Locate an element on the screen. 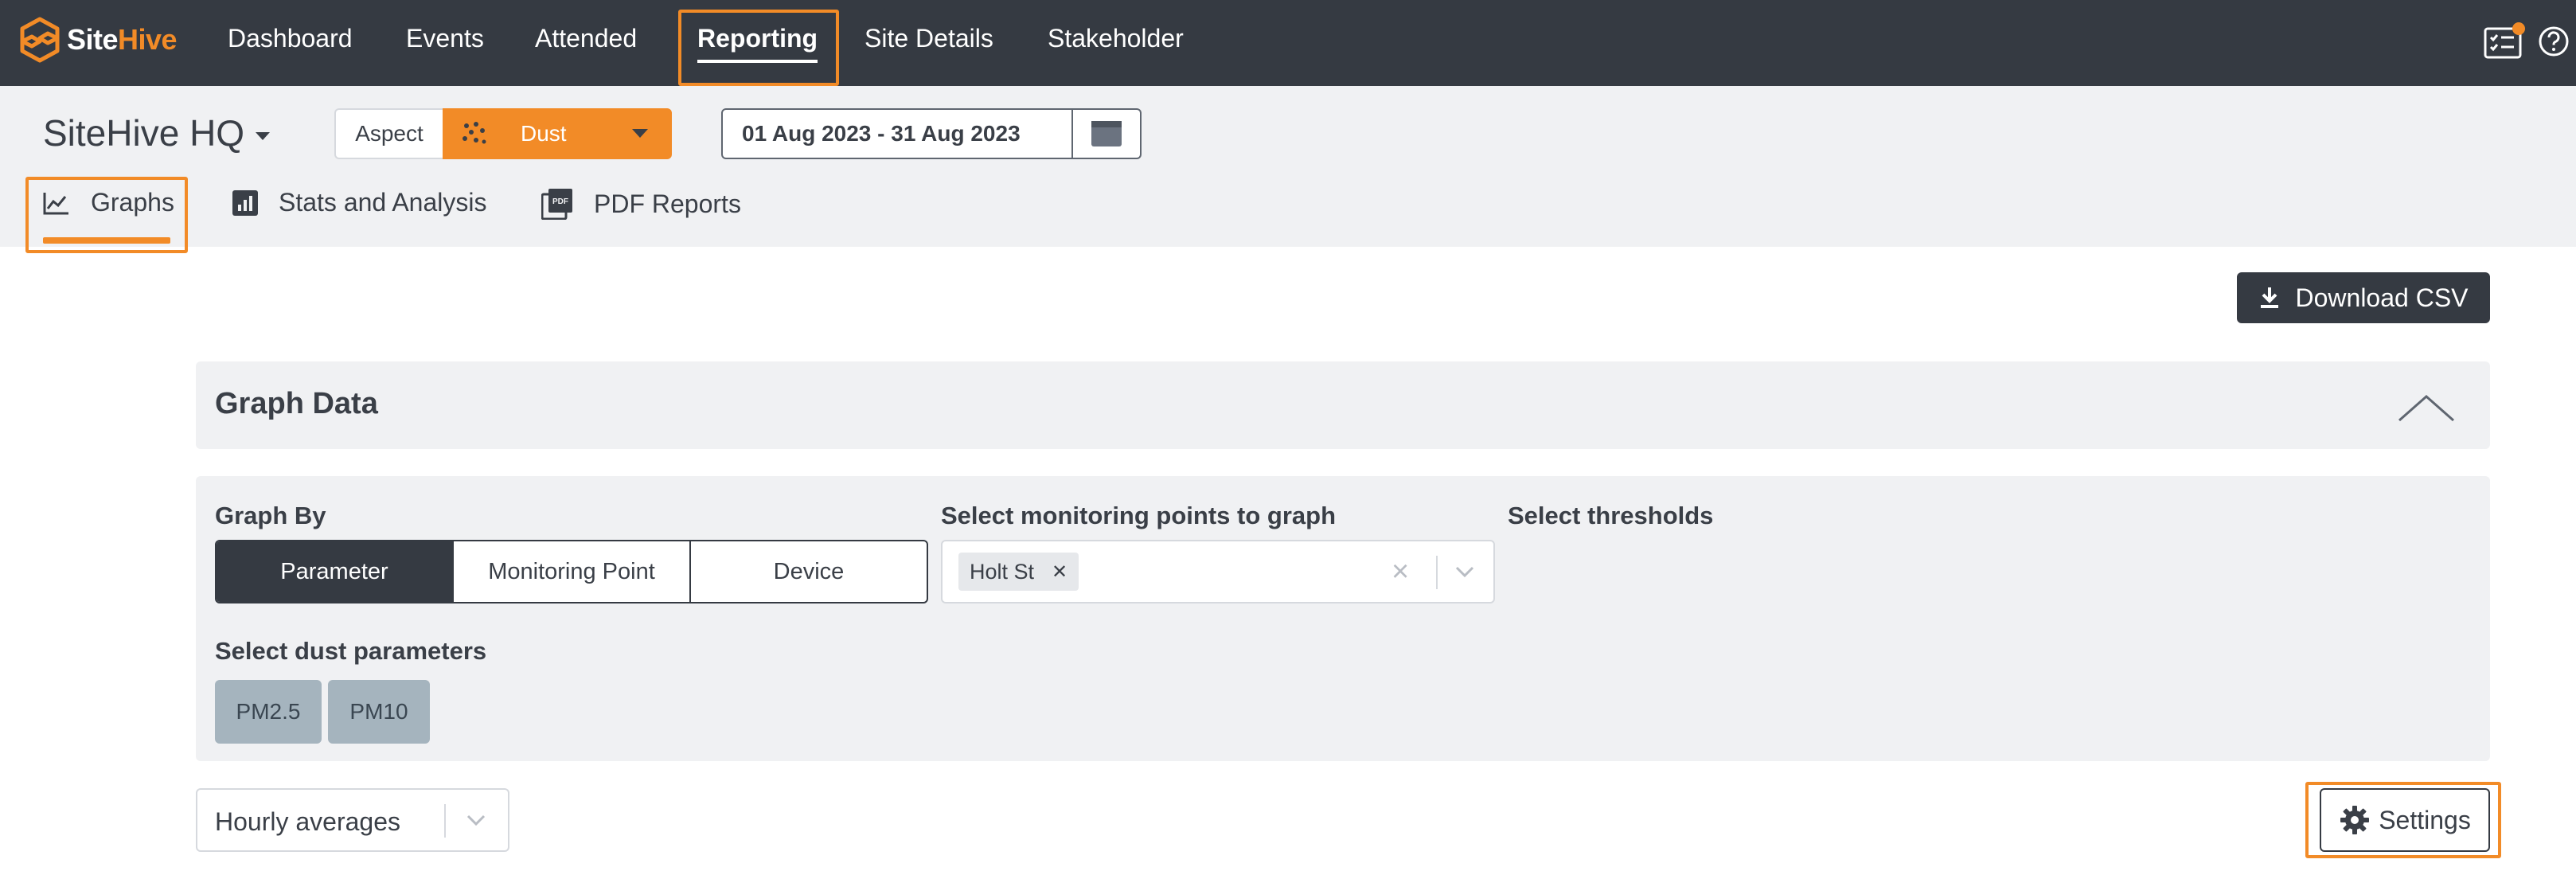 The width and height of the screenshot is (2576, 871). aspect-label: Aspect is located at coordinates (388, 133).